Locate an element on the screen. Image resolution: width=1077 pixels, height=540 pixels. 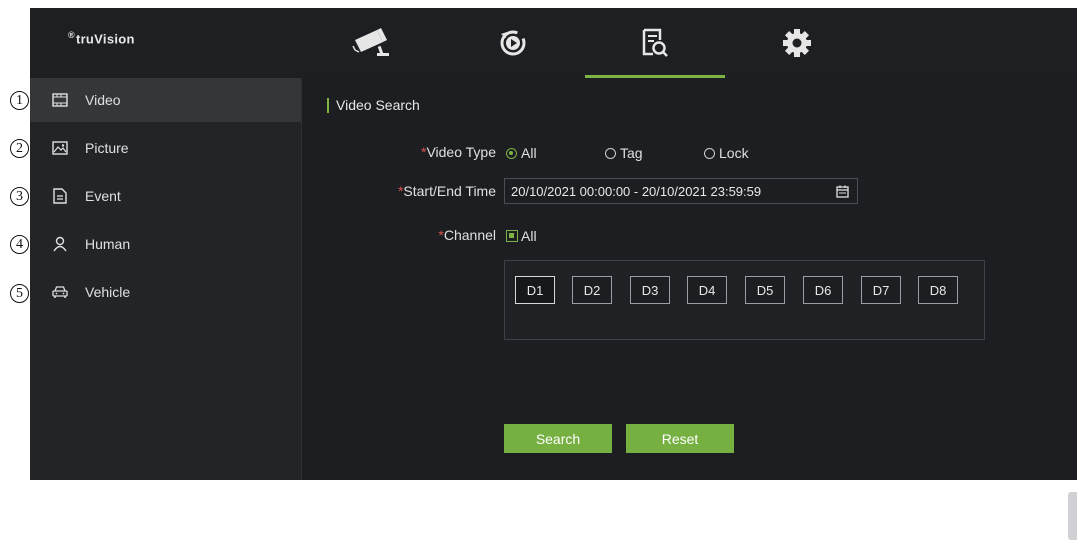
sidebar-item-label: Vehicle is located at coordinates (108, 292).